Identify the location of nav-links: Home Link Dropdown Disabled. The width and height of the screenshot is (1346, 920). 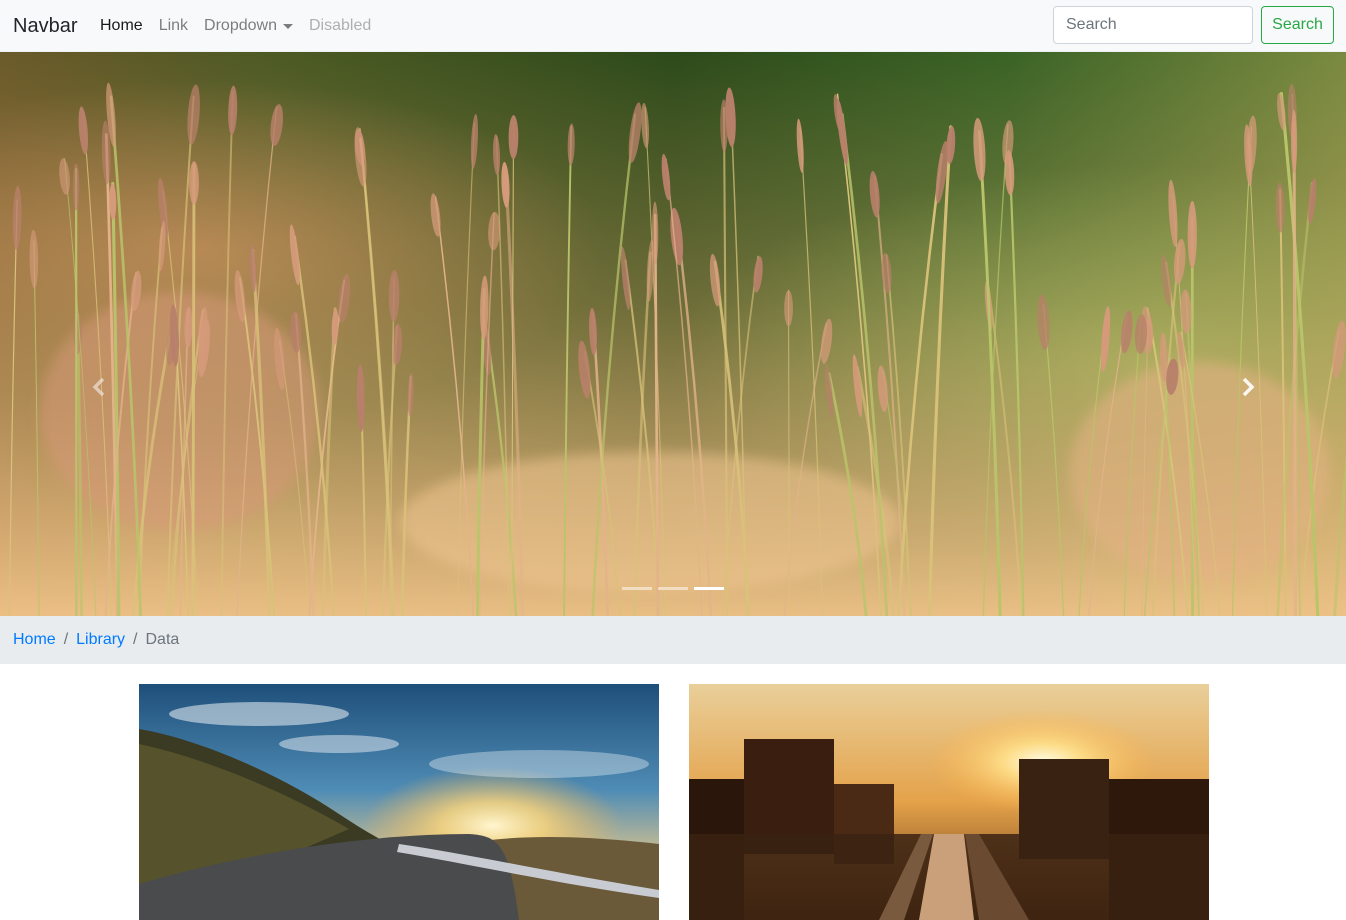
(243, 26).